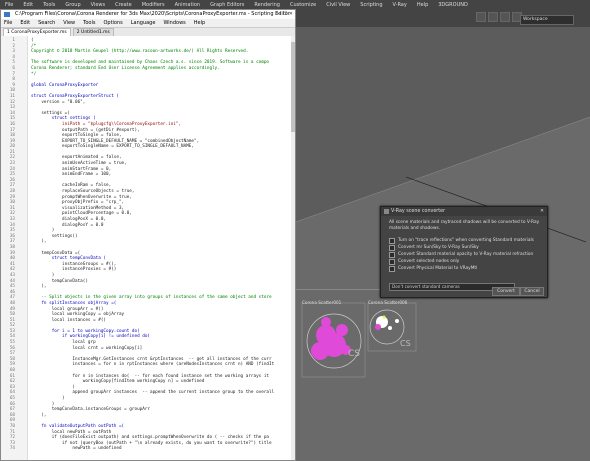 The height and width of the screenshot is (461, 590). Describe the element at coordinates (422, 5) in the screenshot. I see `menu-item: Help` at that location.